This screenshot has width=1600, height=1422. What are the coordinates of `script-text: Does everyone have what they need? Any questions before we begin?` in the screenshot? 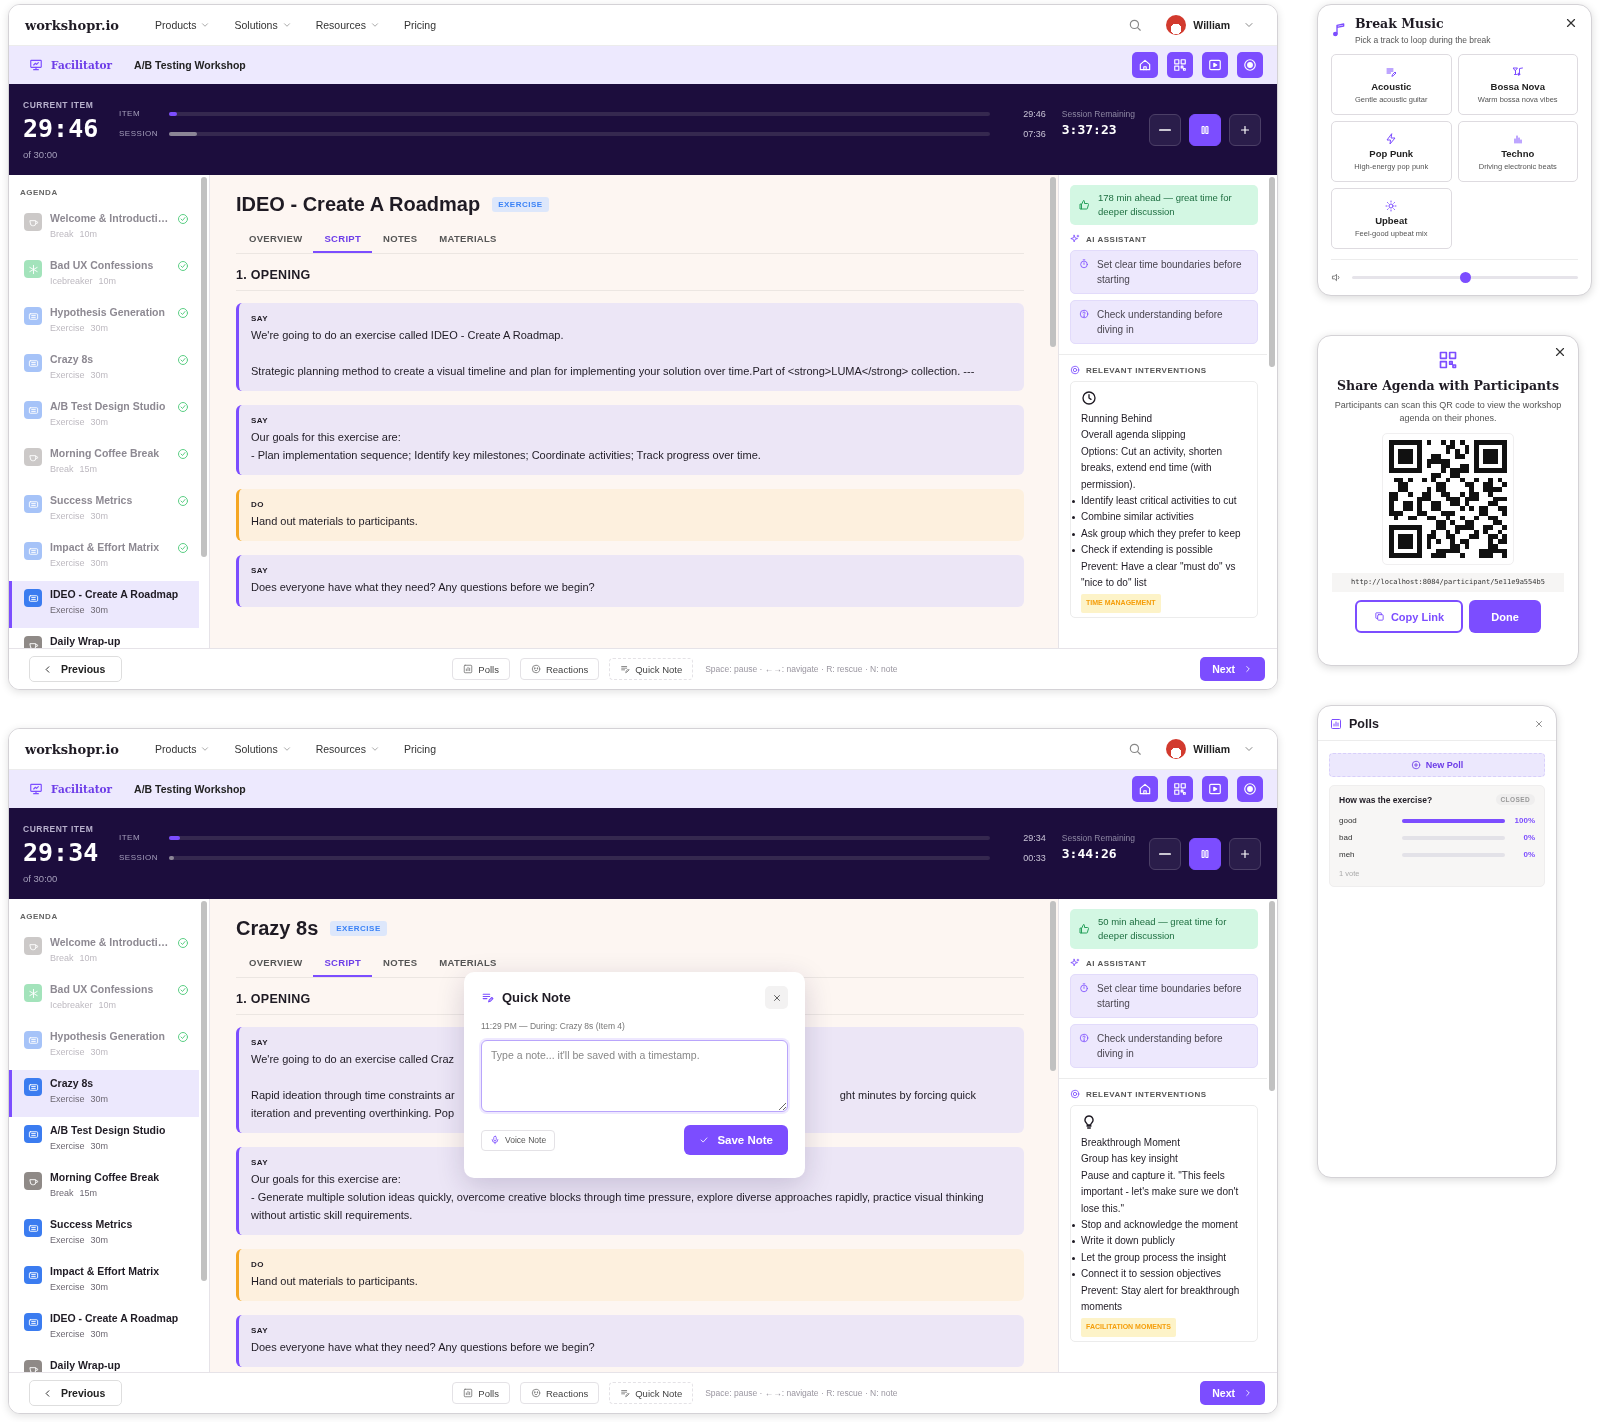 It's located at (423, 1347).